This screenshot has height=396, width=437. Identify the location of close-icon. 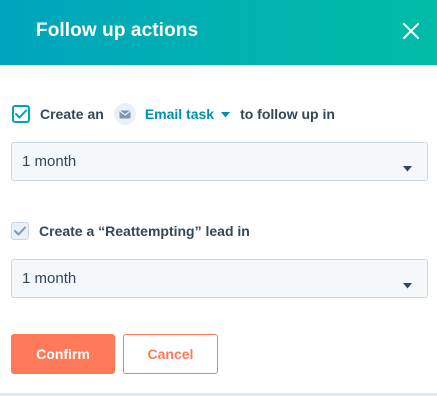
(411, 31).